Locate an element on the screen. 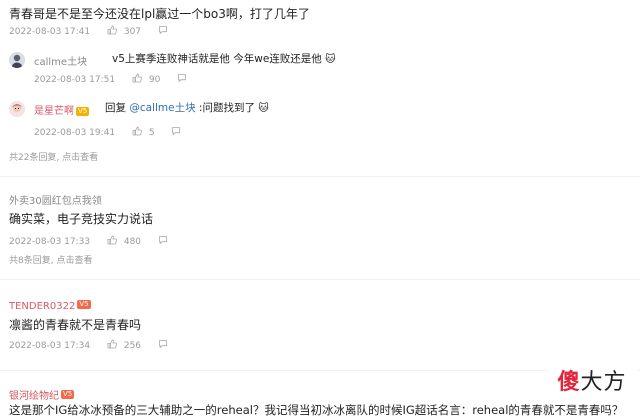 The width and height of the screenshot is (640, 417). comment-date: 2022-08-03 17:41 is located at coordinates (50, 32).